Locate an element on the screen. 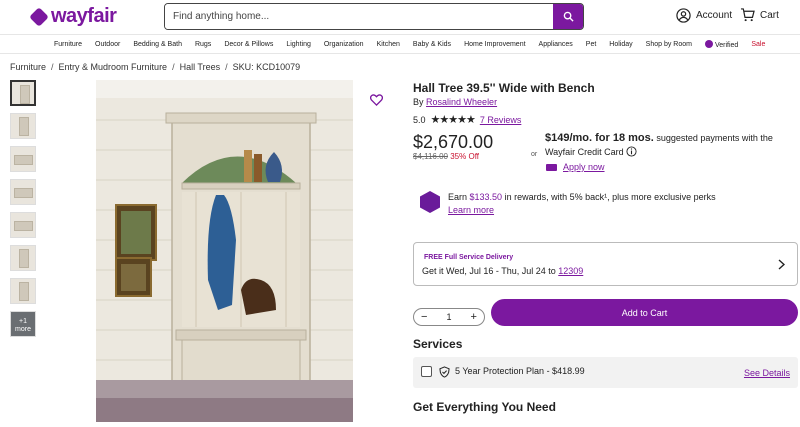 Image resolution: width=800 pixels, height=427 pixels. nav-item-outdoor: Outdoor is located at coordinates (107, 44).